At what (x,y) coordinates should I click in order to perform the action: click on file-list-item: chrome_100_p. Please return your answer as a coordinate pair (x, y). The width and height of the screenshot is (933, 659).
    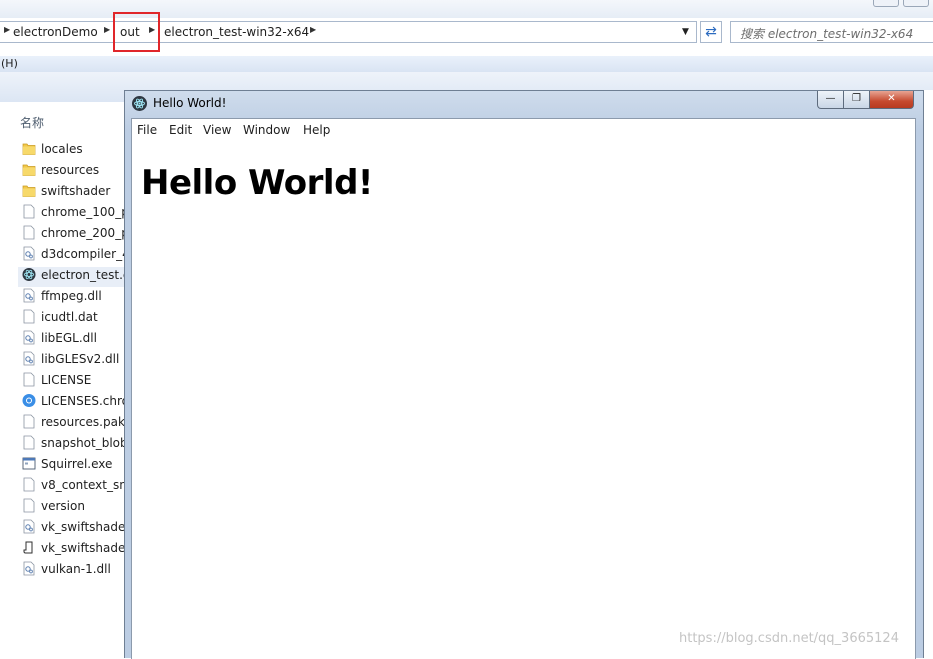
    Looking at the image, I should click on (77, 214).